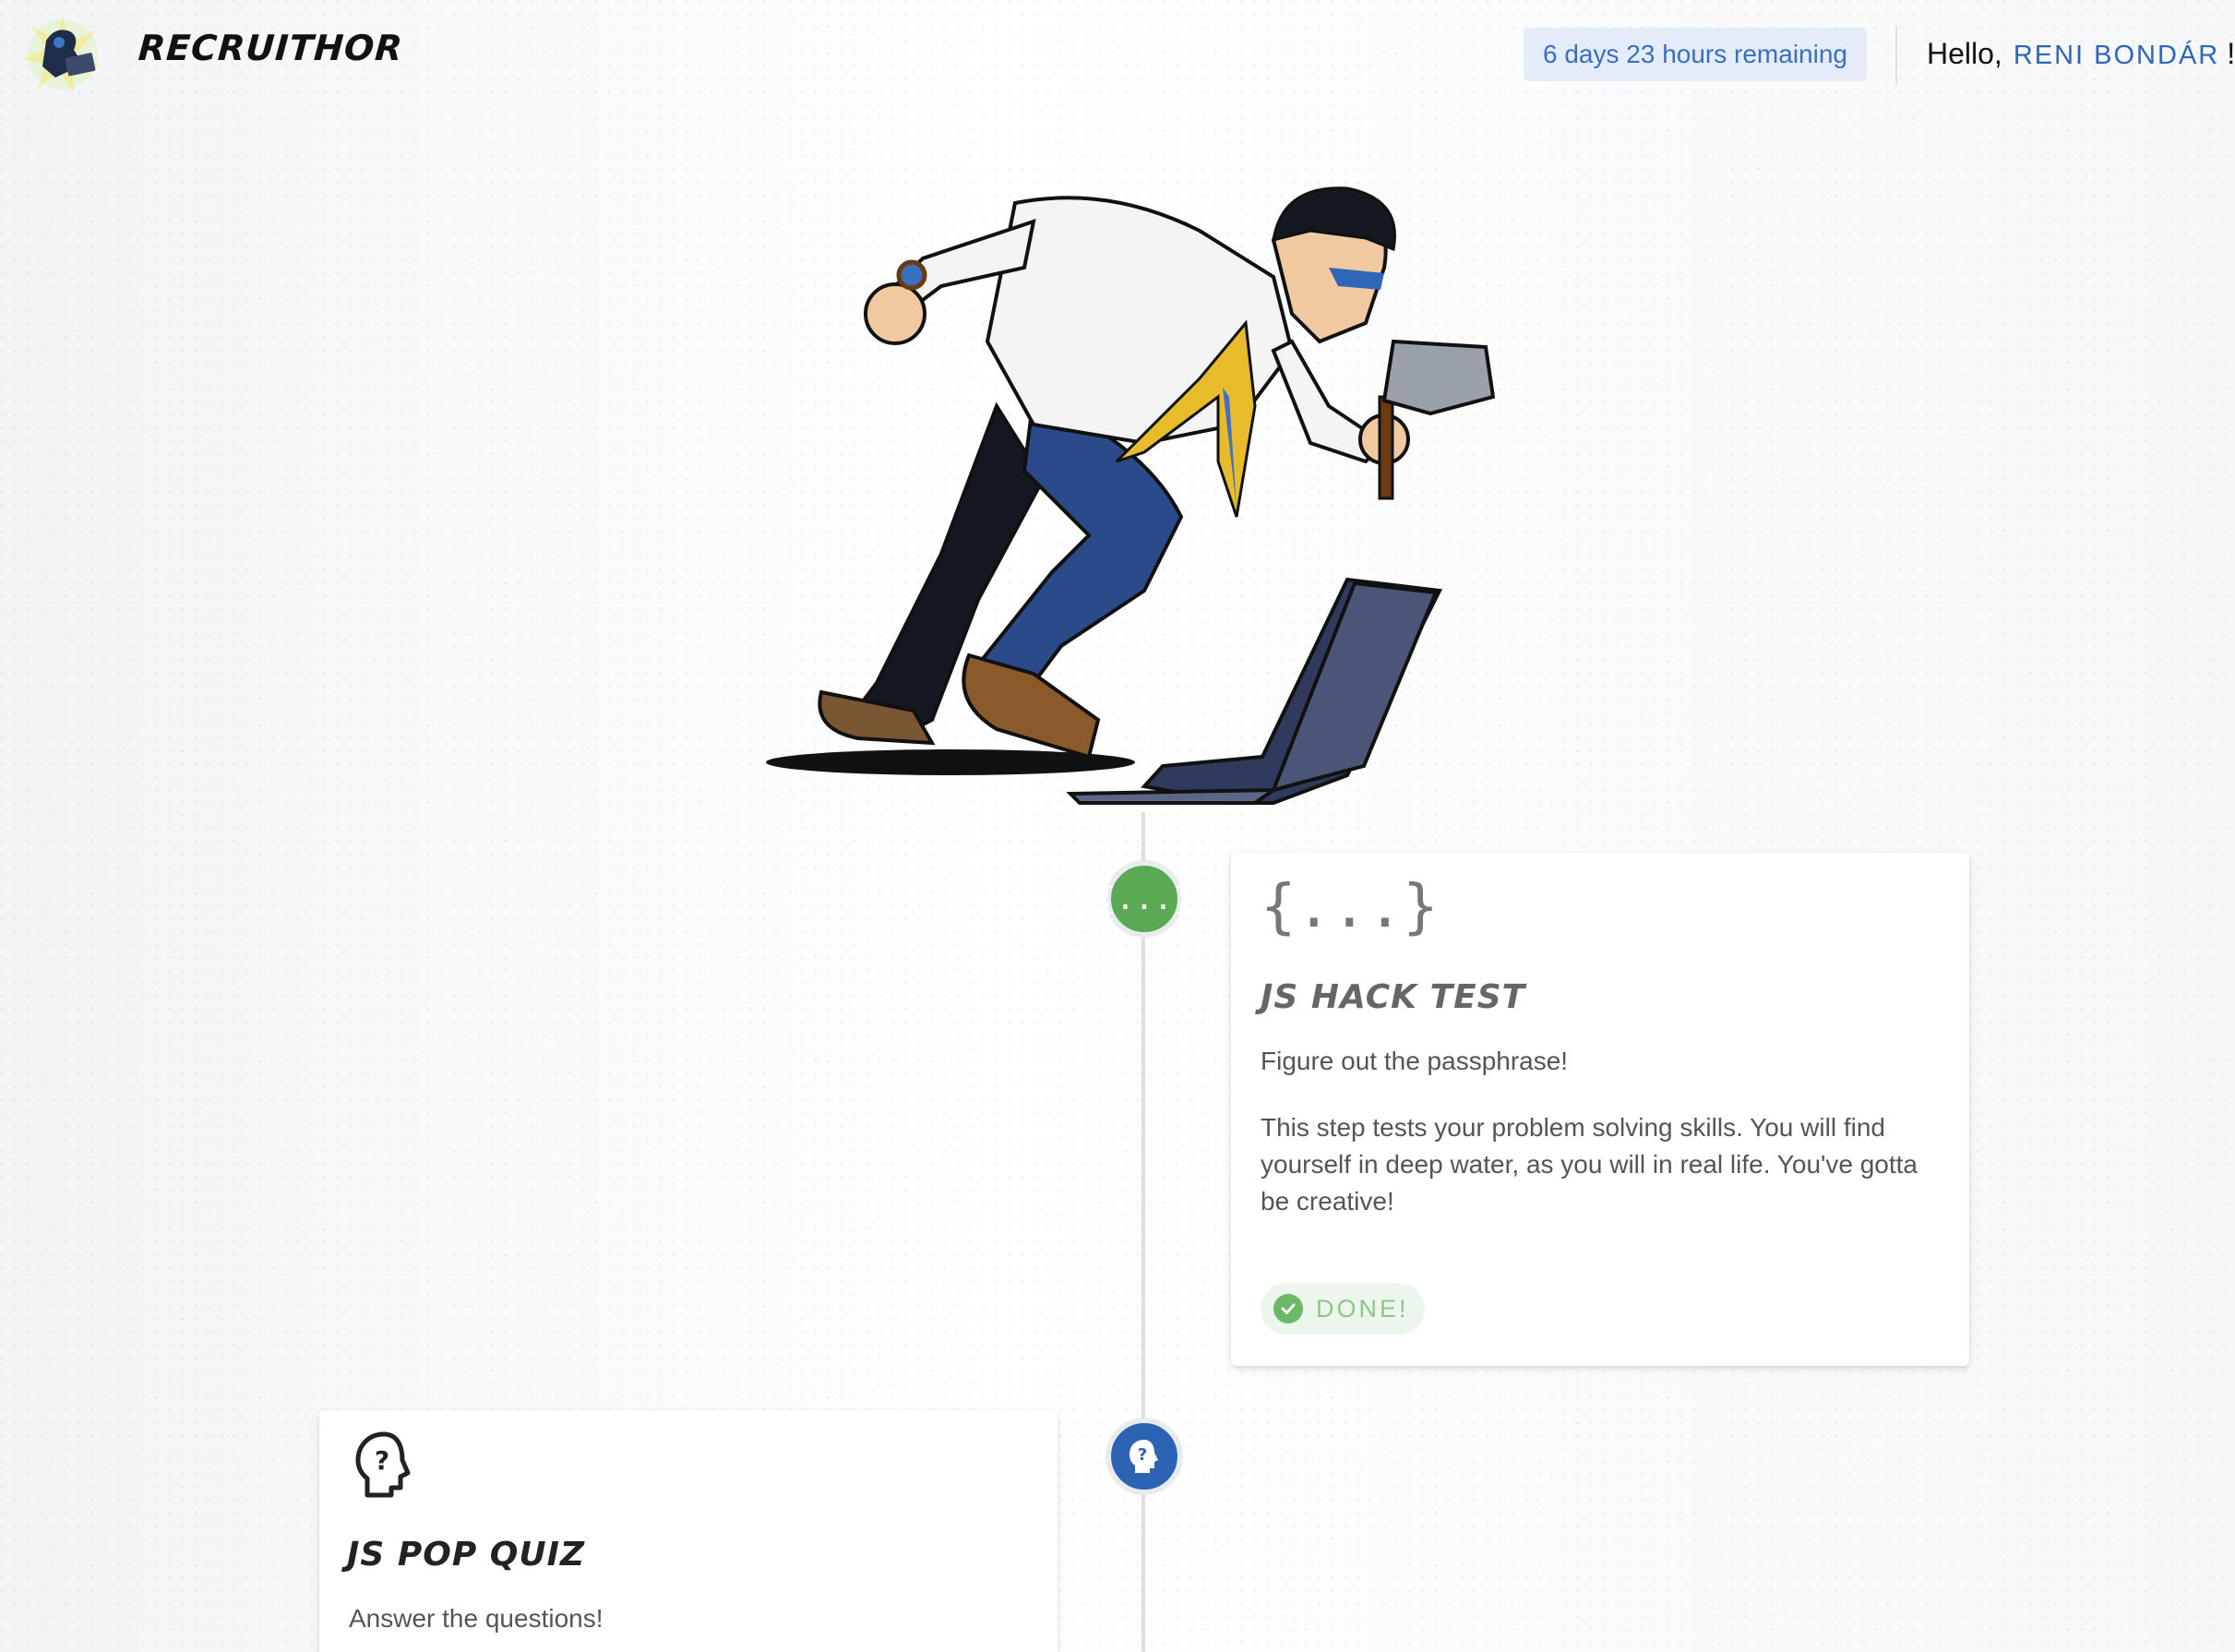 The image size is (2235, 1652). I want to click on step-title: JS HACK TEST, so click(1393, 997).